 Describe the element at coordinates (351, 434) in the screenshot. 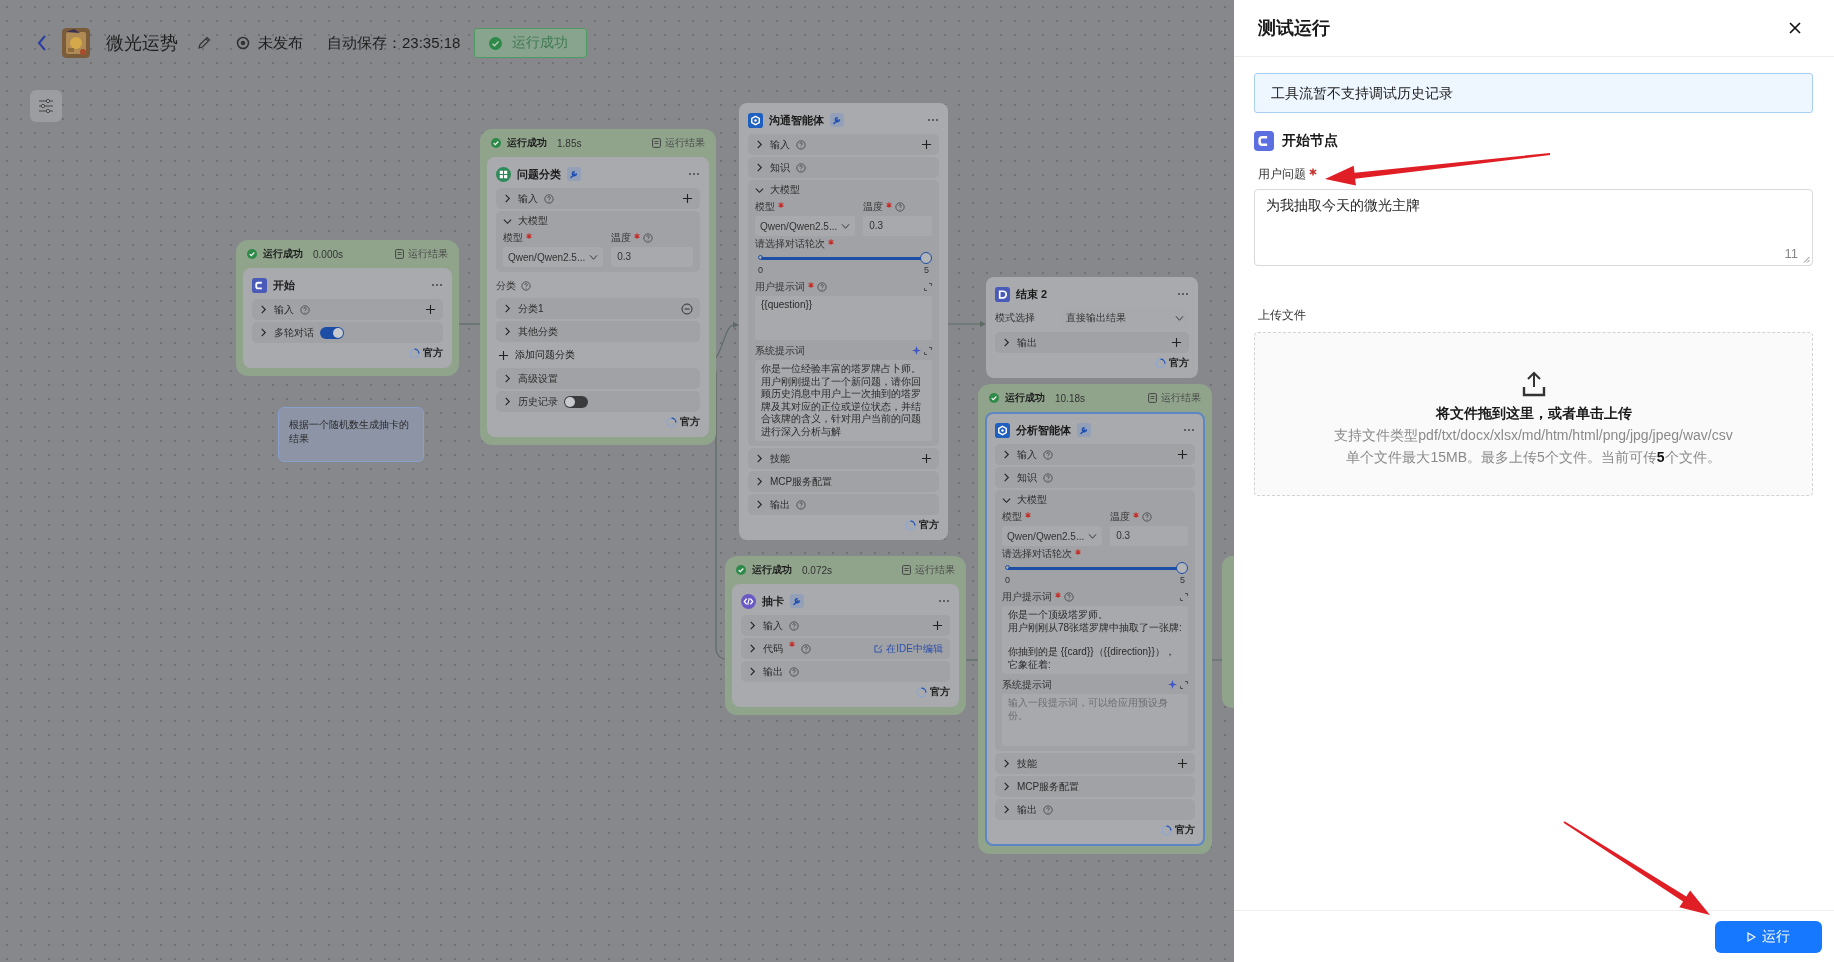

I see `sticky-note: 根据一个随机数生成抽卡的结果` at that location.